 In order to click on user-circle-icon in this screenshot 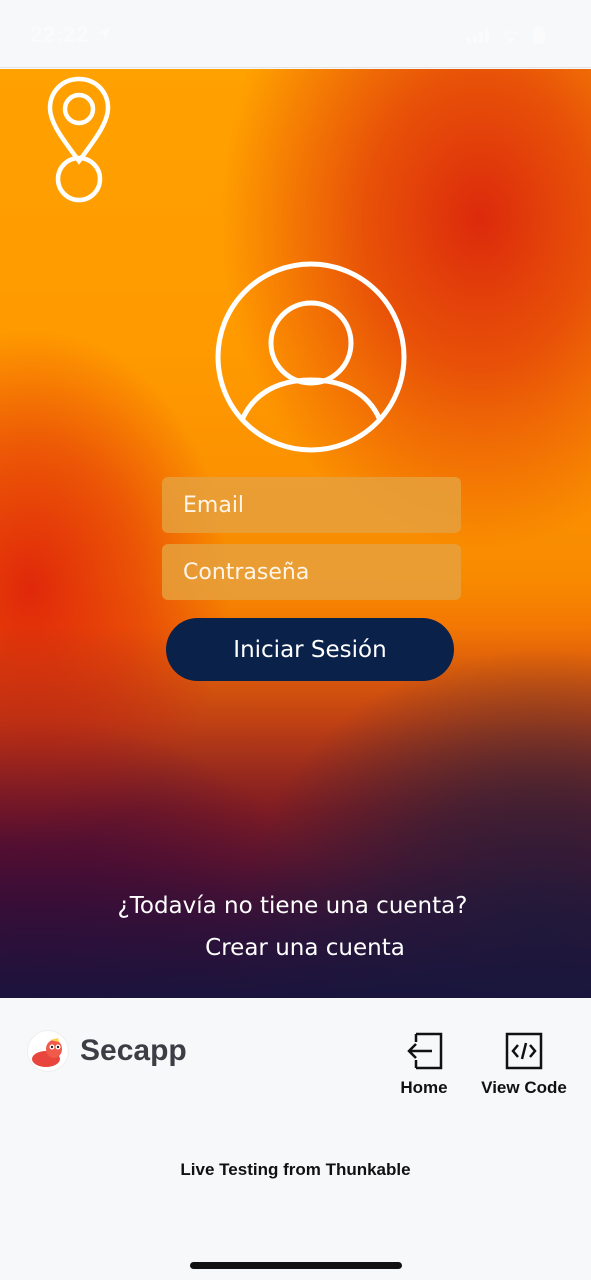, I will do `click(311, 357)`.